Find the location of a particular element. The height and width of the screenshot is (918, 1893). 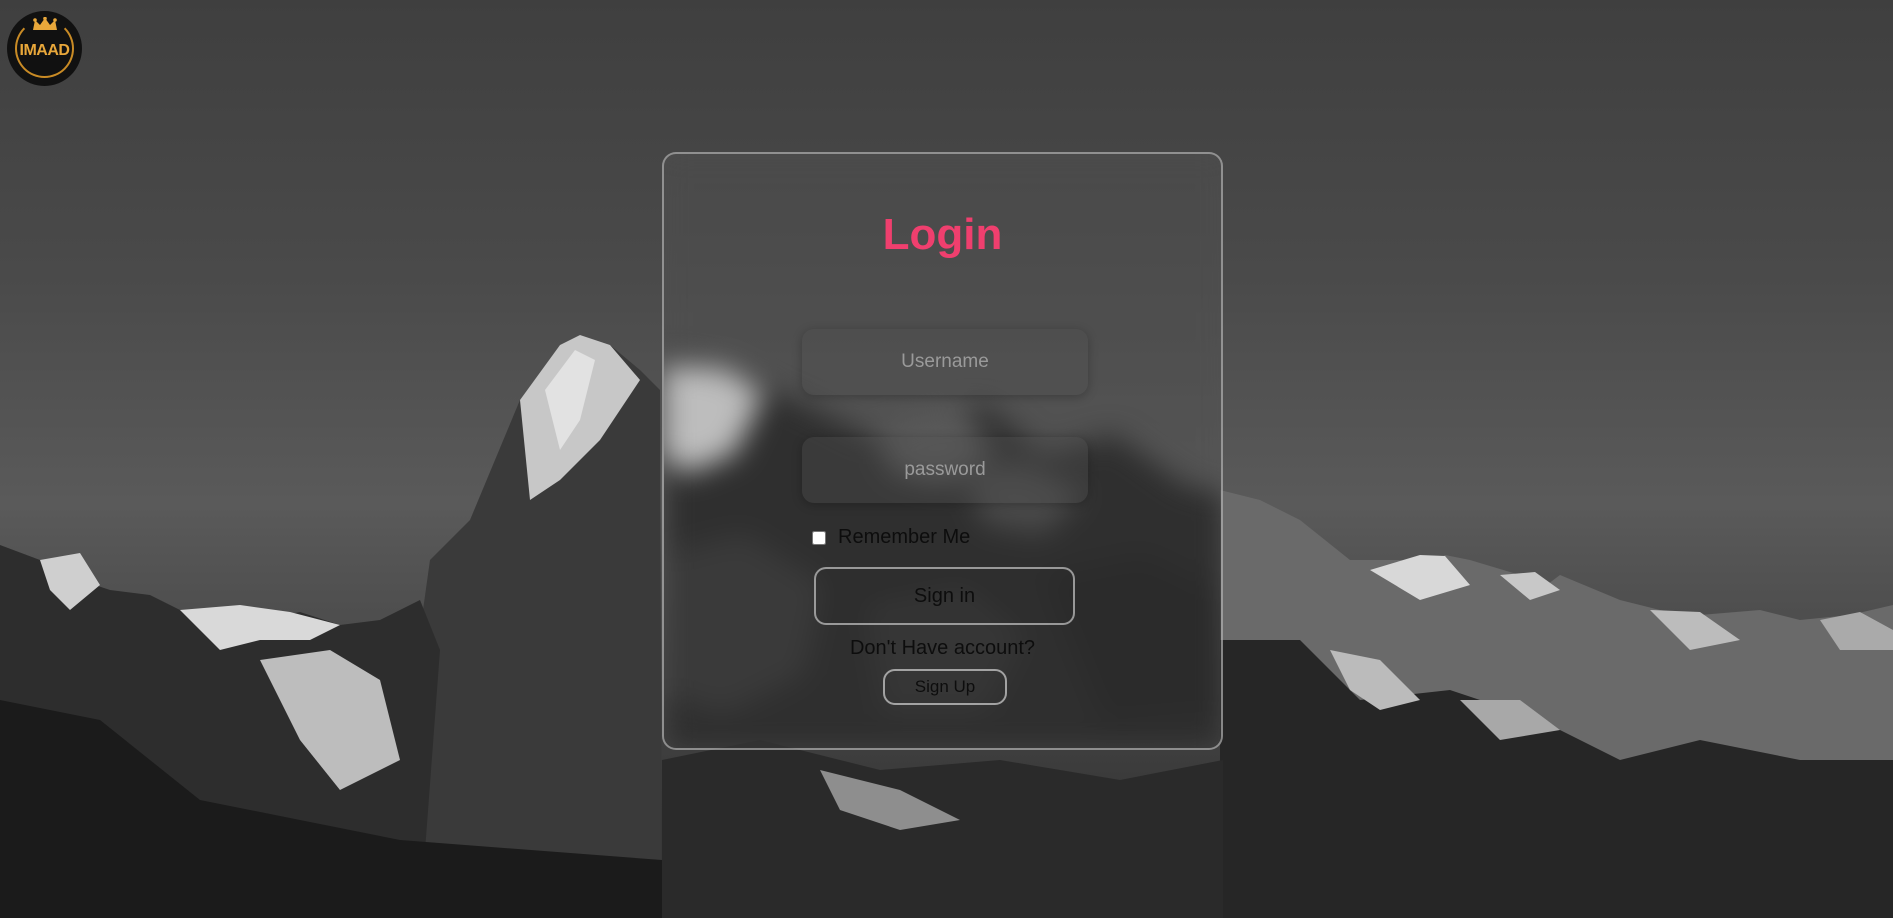

sign-in-button: Sign in is located at coordinates (944, 596).